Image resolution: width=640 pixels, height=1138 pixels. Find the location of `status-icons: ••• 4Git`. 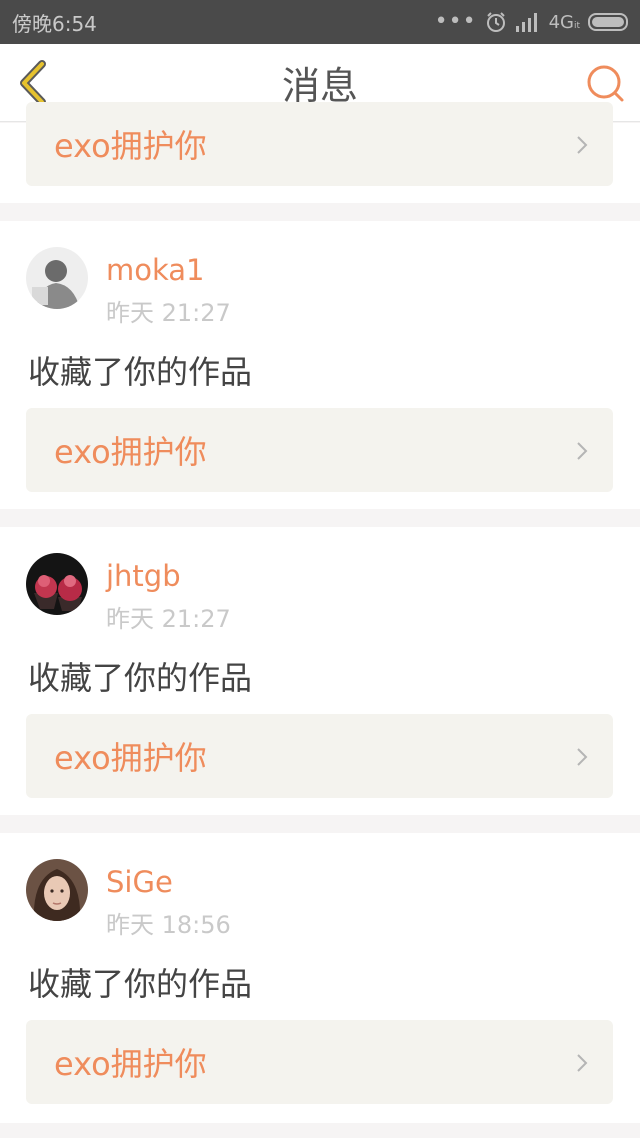

status-icons: ••• 4Git is located at coordinates (531, 22).